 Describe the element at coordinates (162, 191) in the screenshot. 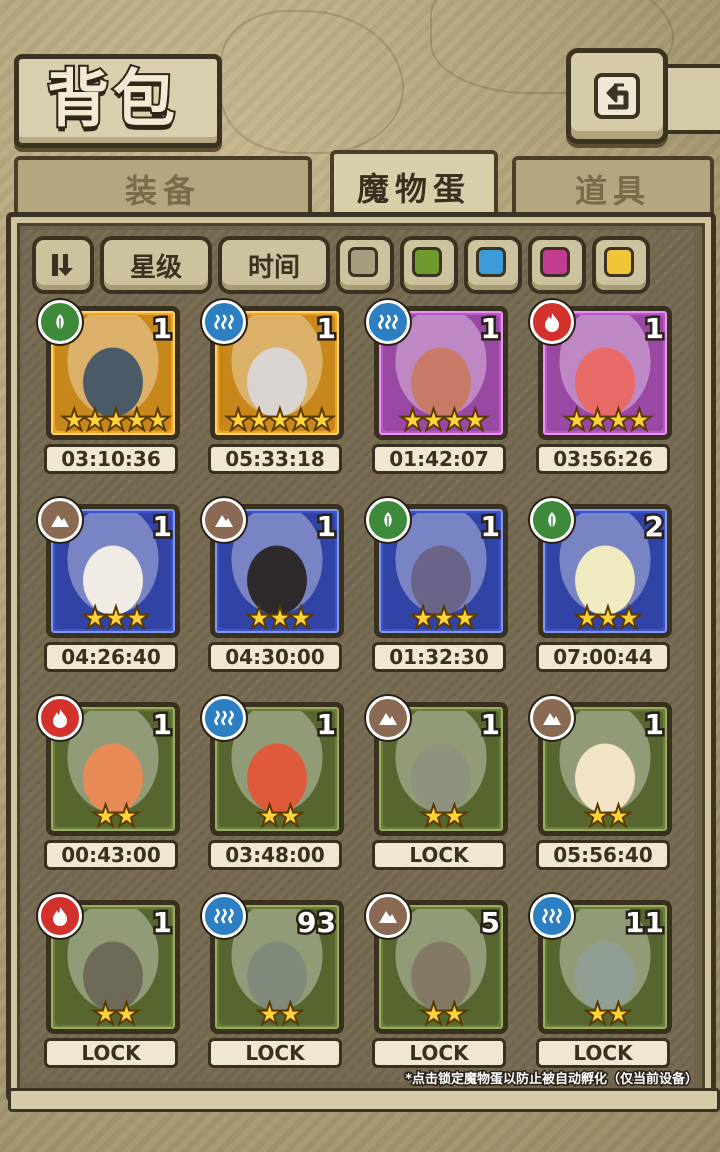

I see `tab-label: 装备` at that location.